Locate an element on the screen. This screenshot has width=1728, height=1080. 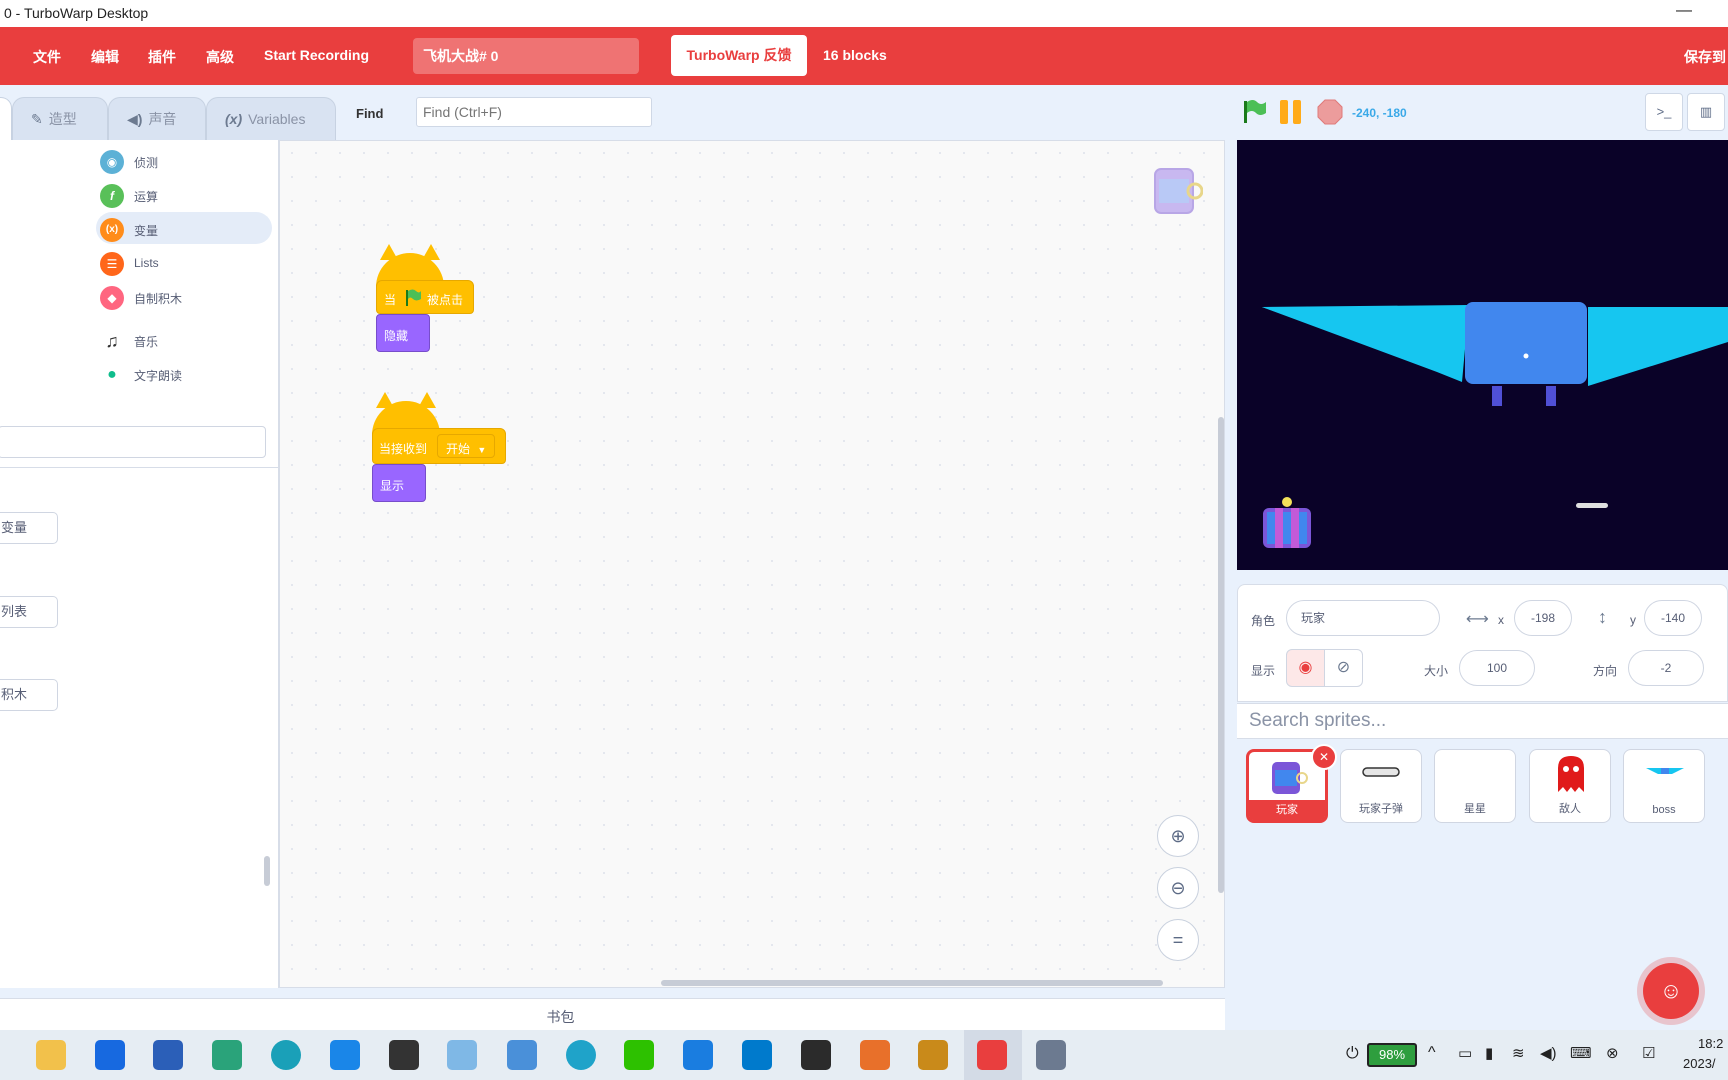
zoom-in-button: ⊕ is located at coordinates (1178, 836).